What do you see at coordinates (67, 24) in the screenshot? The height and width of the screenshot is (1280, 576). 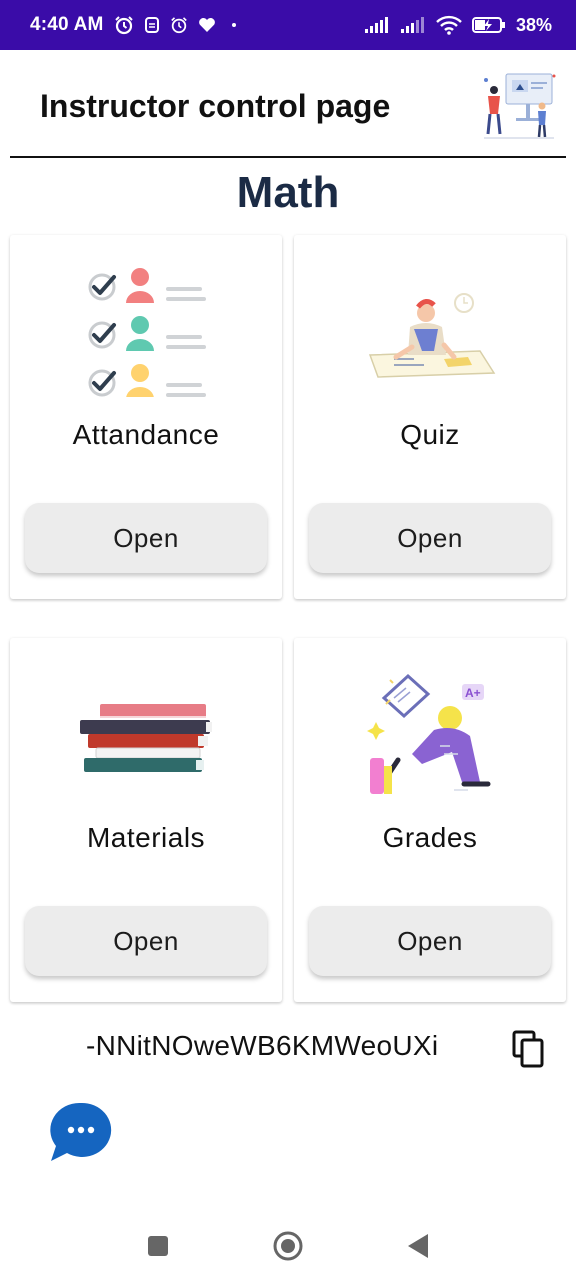 I see `status-time: 4:40 AM` at bounding box center [67, 24].